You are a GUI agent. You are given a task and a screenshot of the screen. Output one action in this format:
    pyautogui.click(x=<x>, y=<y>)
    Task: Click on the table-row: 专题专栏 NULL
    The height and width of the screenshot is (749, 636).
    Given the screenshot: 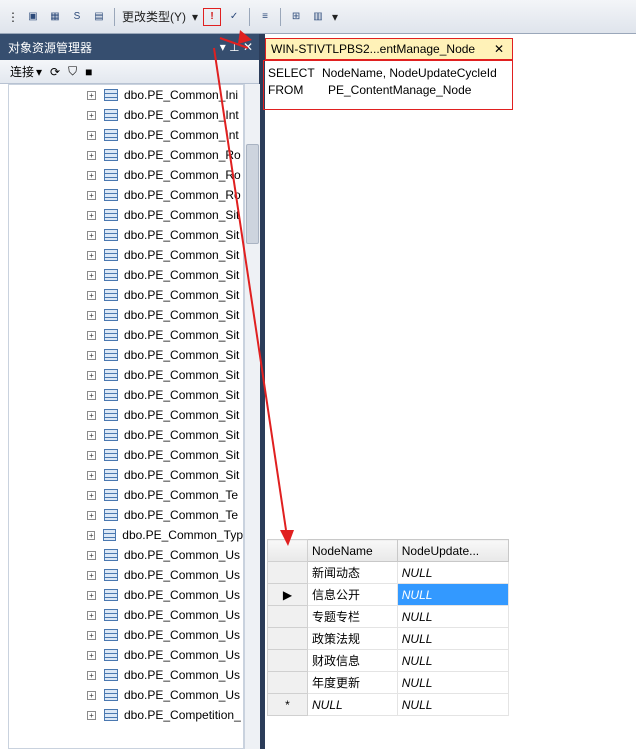 What is the action you would take?
    pyautogui.click(x=388, y=616)
    